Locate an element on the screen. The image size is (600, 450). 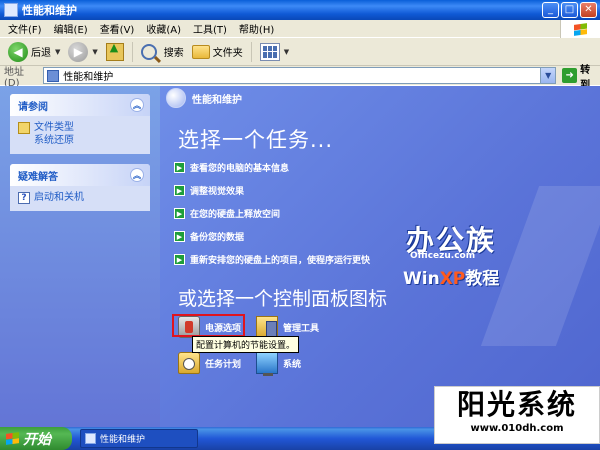
see-also-header: 请参阅 ︽ is located at coordinates (80, 105).